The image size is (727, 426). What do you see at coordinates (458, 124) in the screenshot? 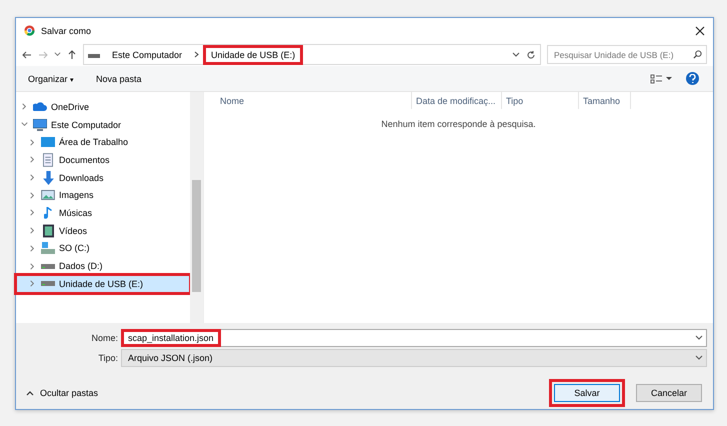
I see `empty-message: Nenhum item corresponde à pesquisa.` at bounding box center [458, 124].